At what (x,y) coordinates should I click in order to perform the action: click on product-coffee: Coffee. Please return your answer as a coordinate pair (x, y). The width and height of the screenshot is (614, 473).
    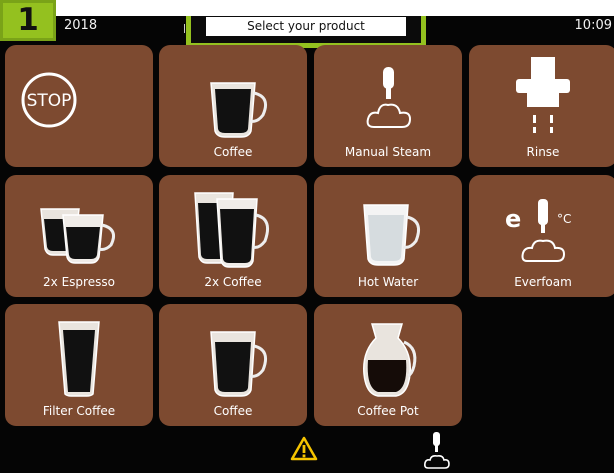
    Looking at the image, I should click on (233, 106).